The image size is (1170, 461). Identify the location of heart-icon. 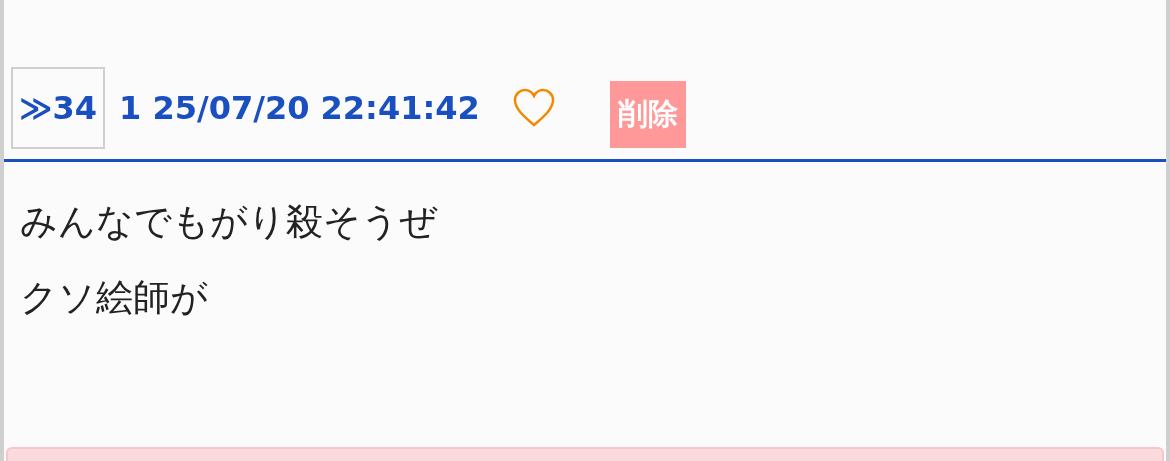
(533, 108).